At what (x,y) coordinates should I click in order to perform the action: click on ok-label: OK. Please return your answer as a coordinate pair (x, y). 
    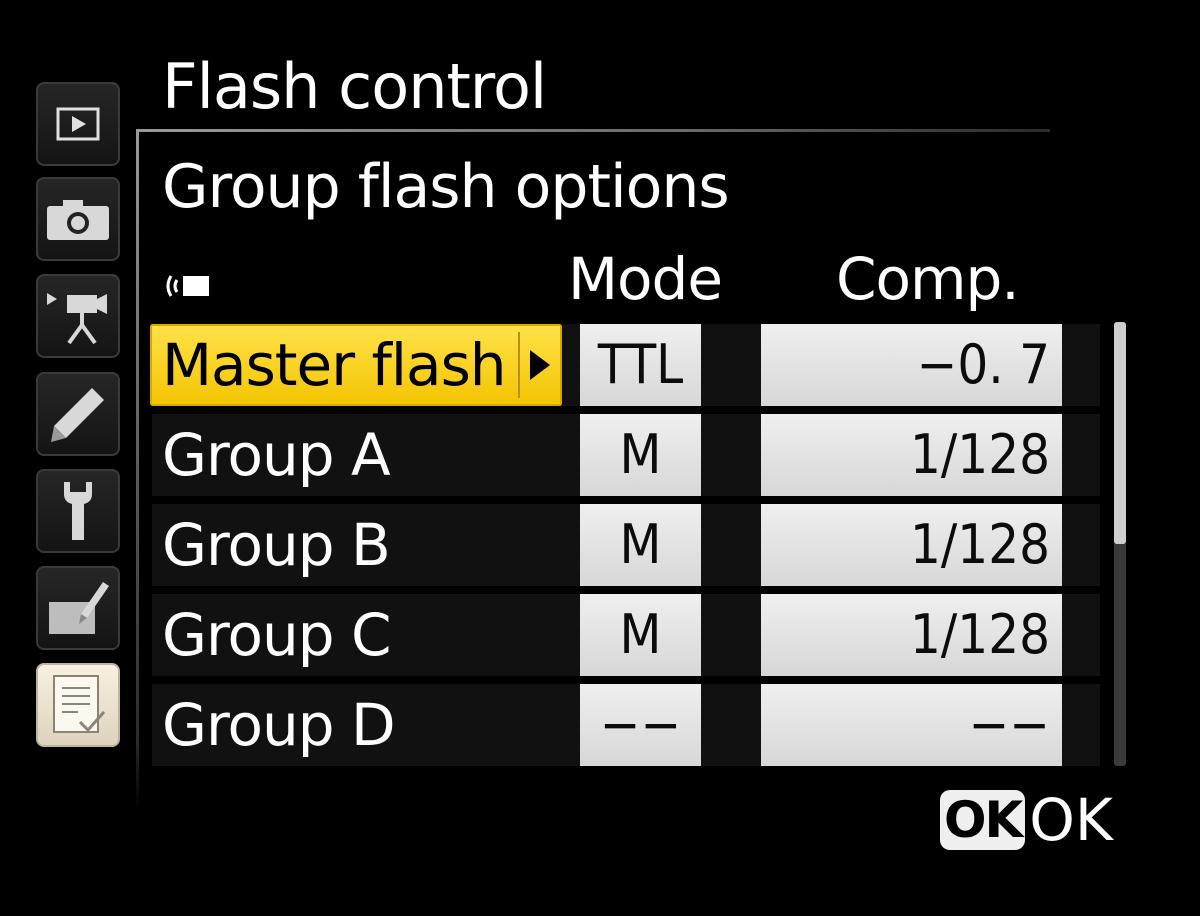
    Looking at the image, I should click on (1071, 820).